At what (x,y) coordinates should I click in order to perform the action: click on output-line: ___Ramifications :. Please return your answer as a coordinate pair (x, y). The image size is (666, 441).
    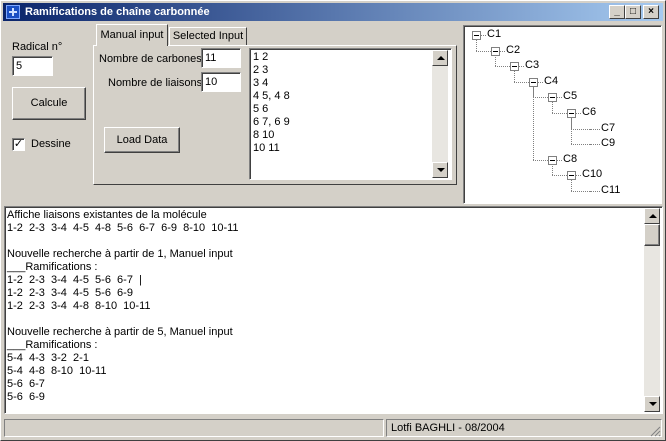
    Looking at the image, I should click on (52, 267).